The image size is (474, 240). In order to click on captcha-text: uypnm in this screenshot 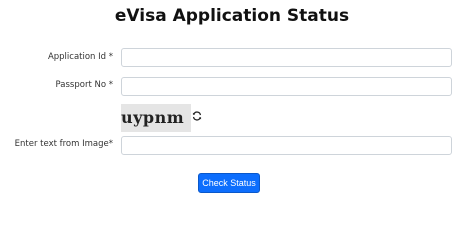, I will do `click(153, 117)`.